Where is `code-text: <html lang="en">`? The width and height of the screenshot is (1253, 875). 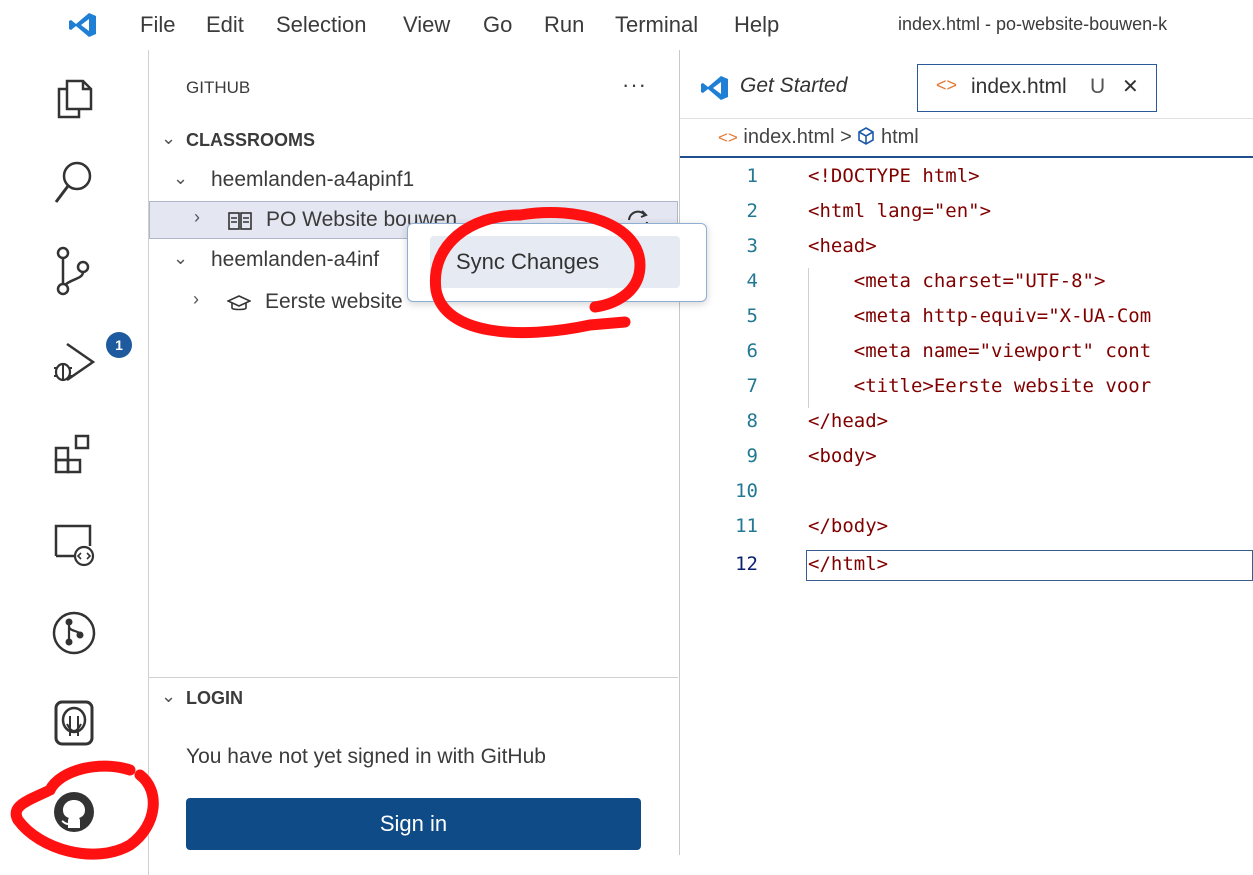 code-text: <html lang="en"> is located at coordinates (900, 211).